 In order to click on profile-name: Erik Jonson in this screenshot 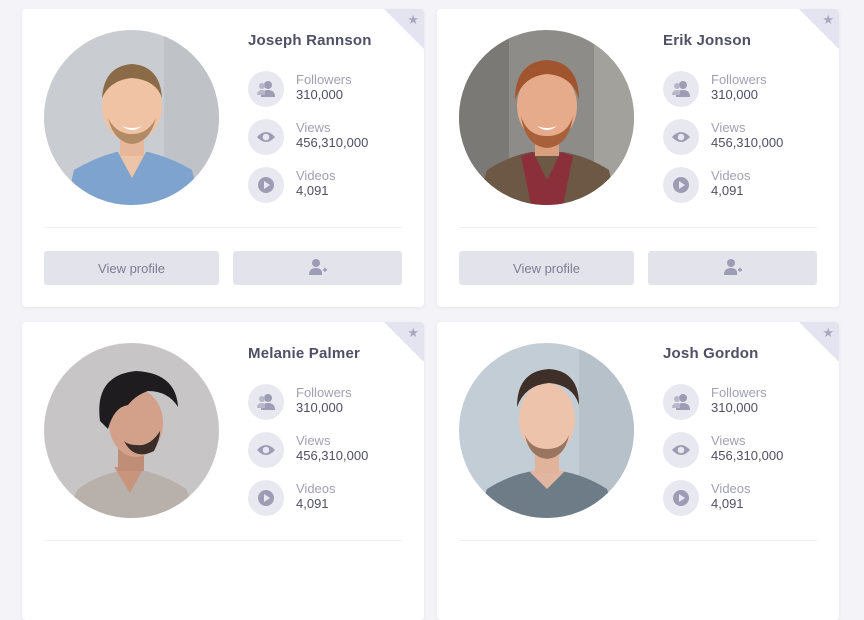, I will do `click(707, 40)`.